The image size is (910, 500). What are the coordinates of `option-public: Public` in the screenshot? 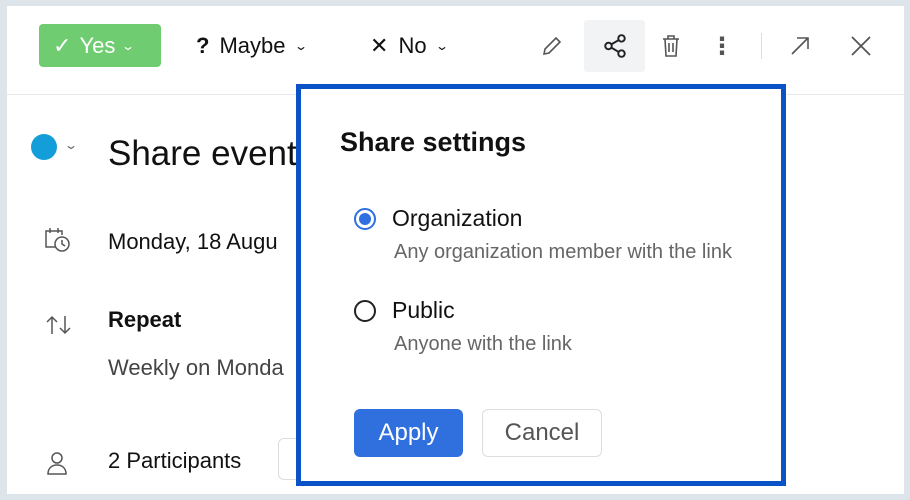 It's located at (404, 310).